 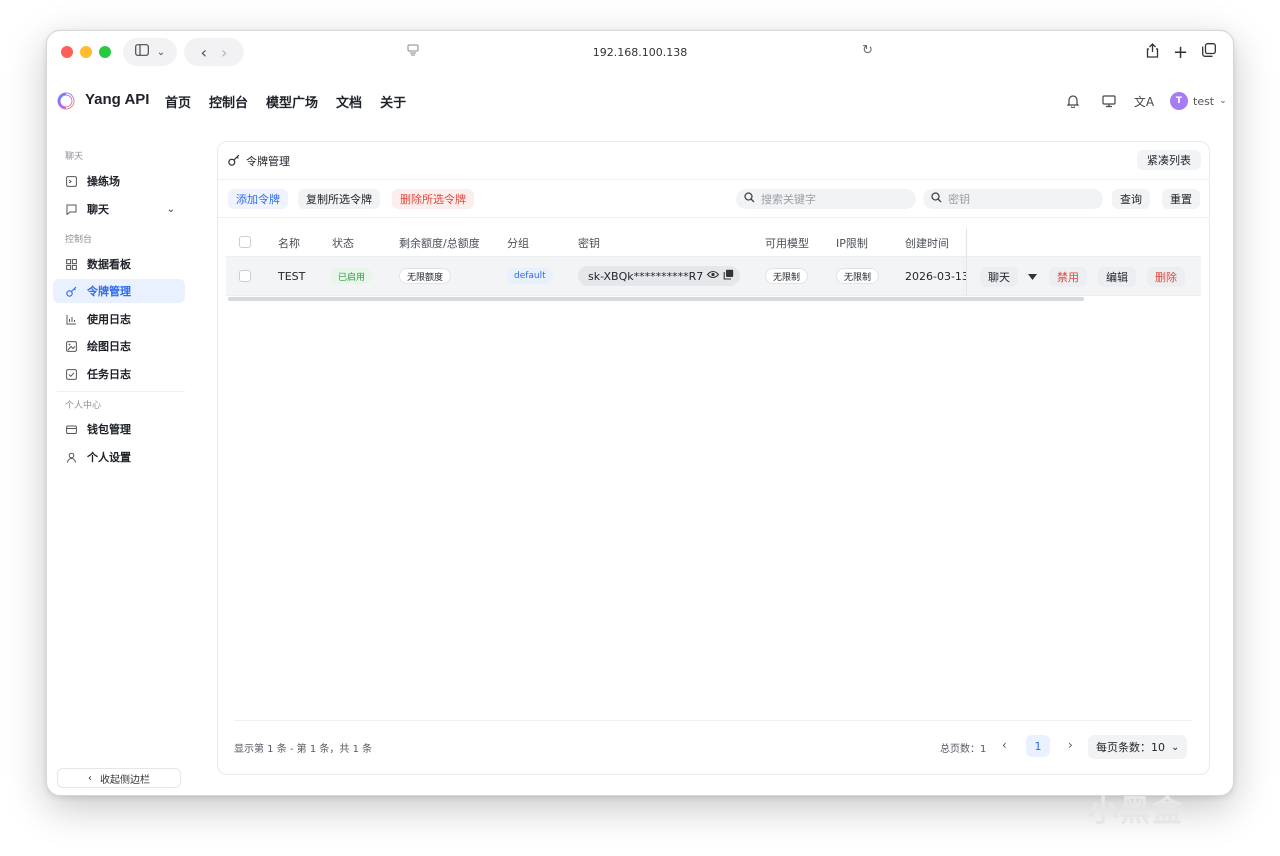 I want to click on current-page-button: 1, so click(x=1038, y=746).